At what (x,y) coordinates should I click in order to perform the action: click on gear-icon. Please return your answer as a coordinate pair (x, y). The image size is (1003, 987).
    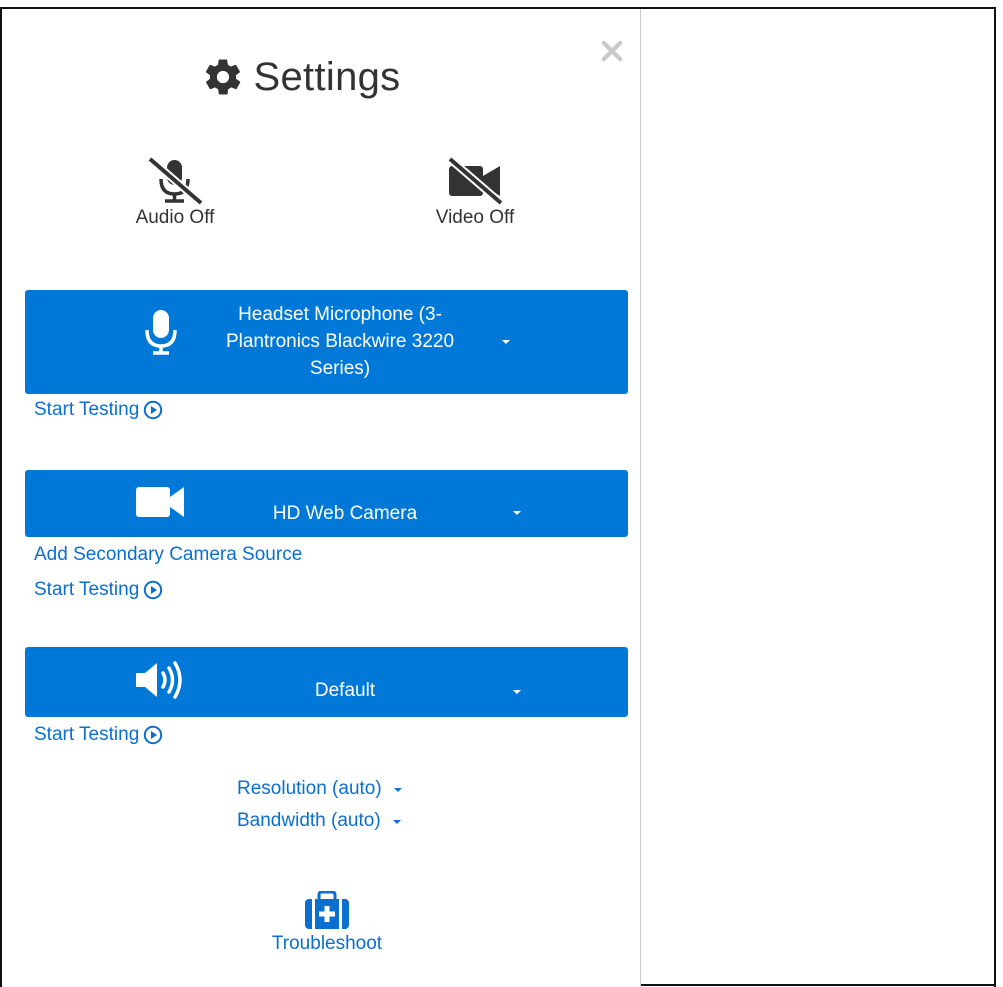
    Looking at the image, I should click on (222, 77).